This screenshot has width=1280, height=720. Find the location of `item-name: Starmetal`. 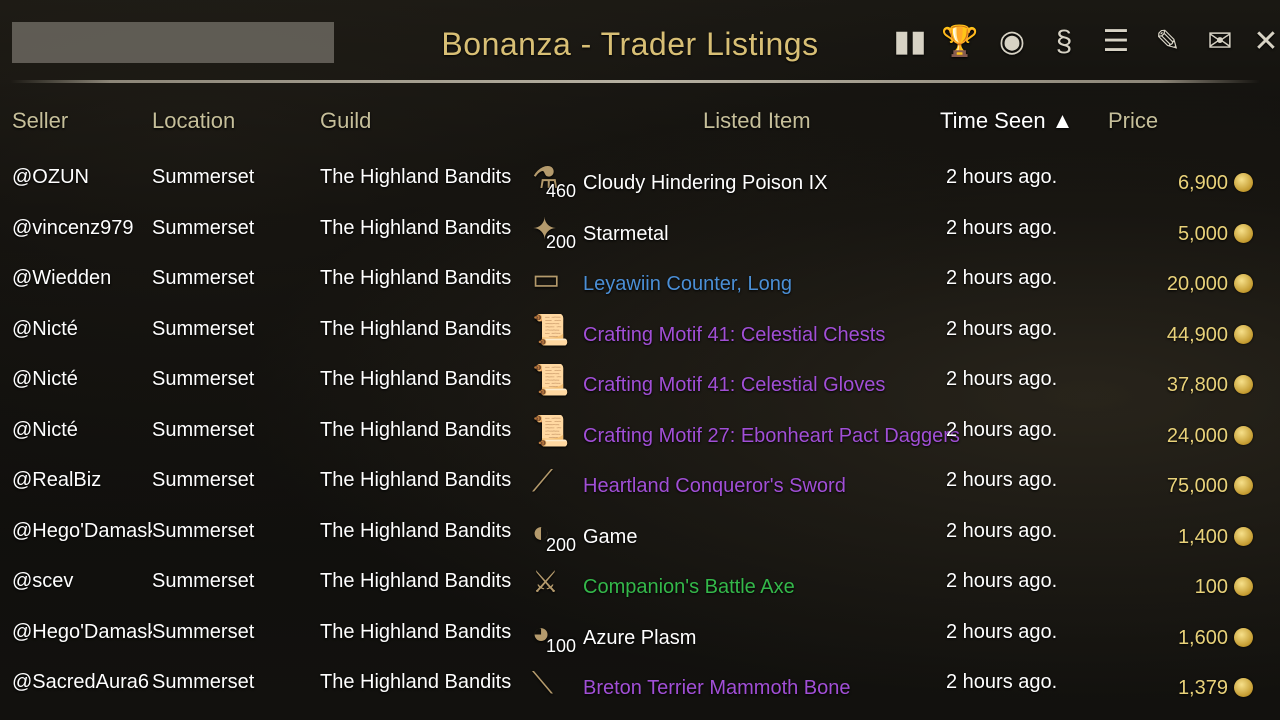

item-name: Starmetal is located at coordinates (626, 234).